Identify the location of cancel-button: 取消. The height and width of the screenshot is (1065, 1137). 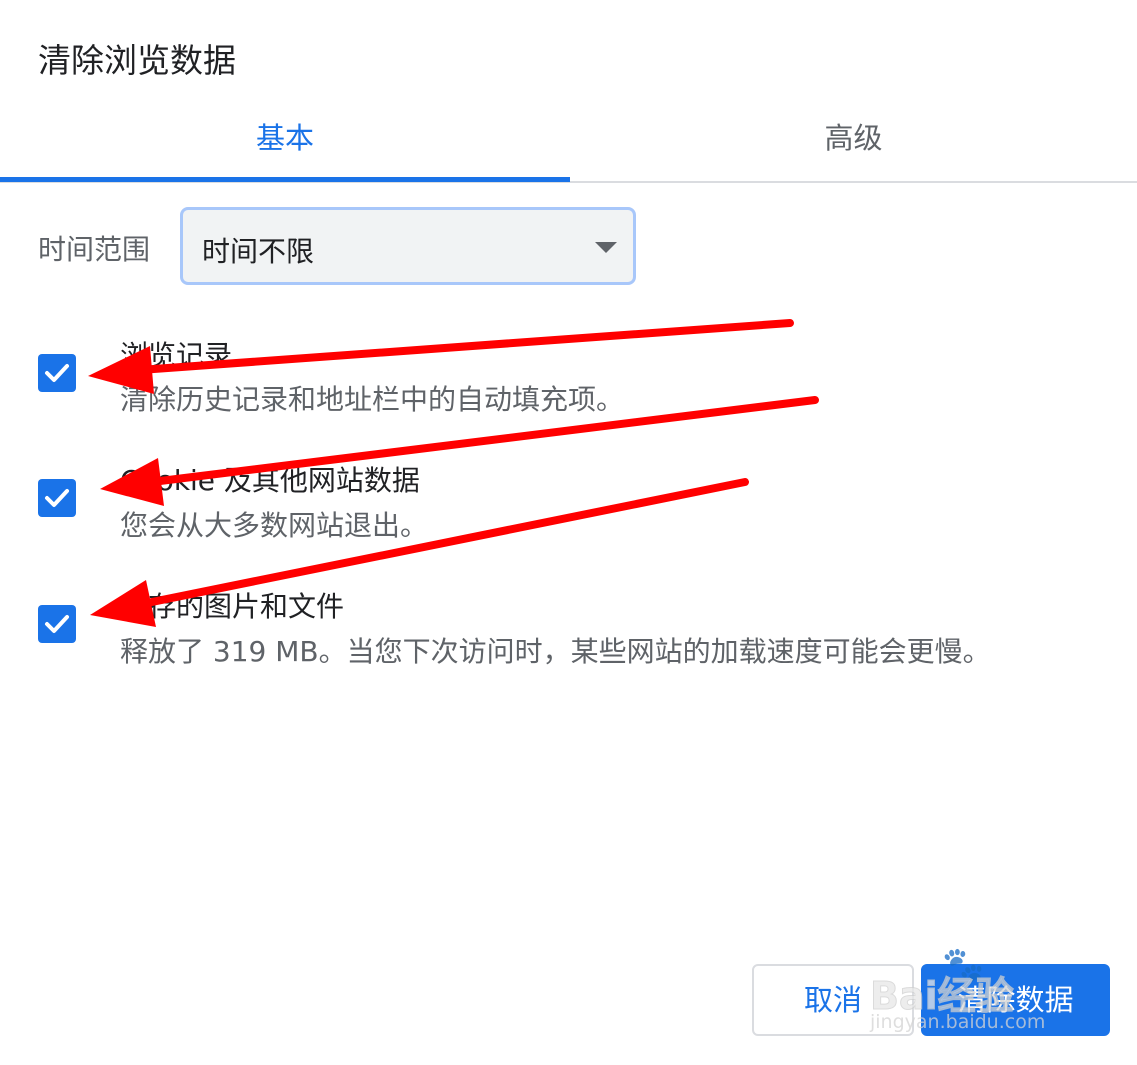
(833, 1000).